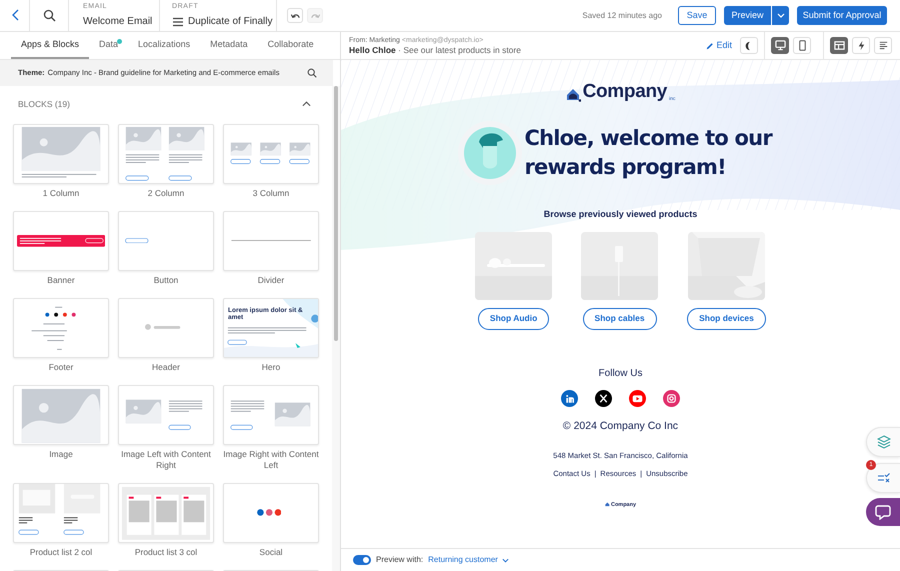  I want to click on block-label: Image Right with Content Left, so click(271, 459).